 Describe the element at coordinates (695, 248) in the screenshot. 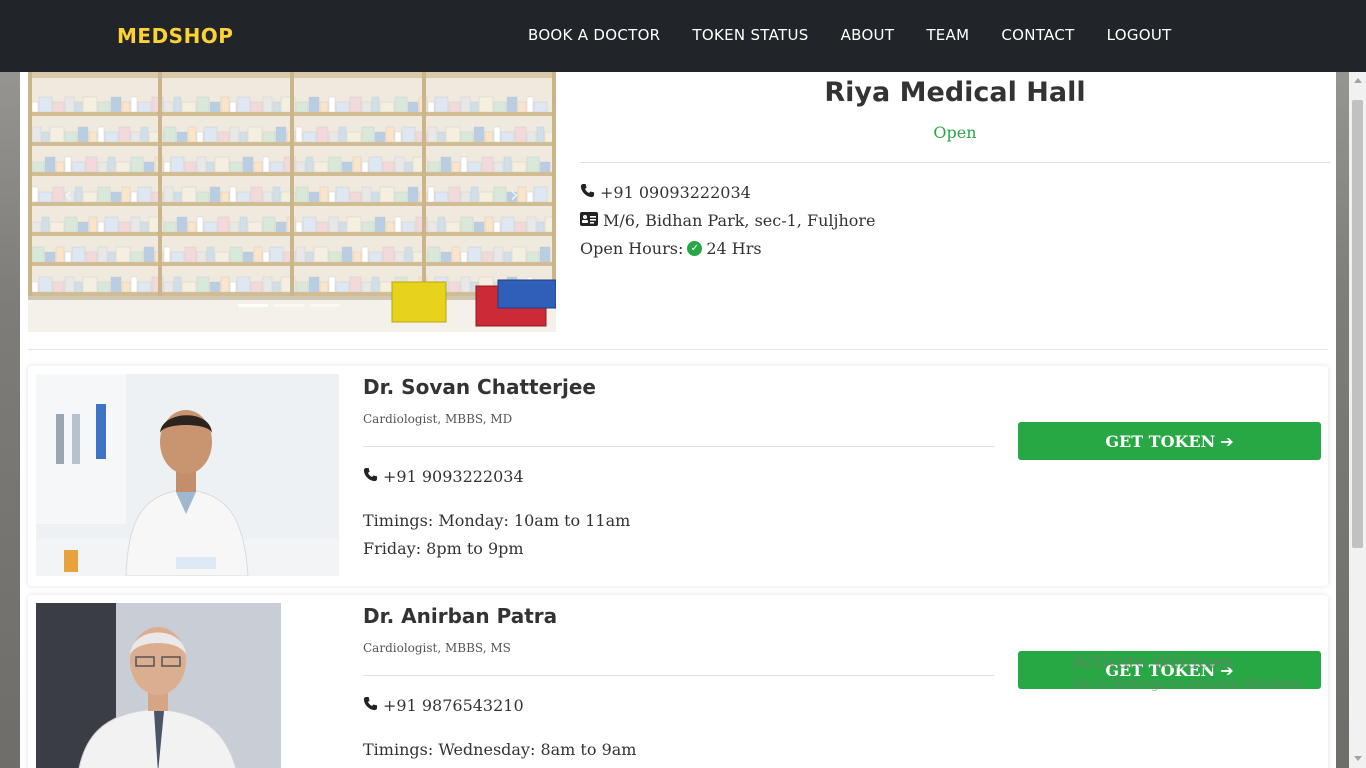

I see `check-circle-icon: ✓` at that location.